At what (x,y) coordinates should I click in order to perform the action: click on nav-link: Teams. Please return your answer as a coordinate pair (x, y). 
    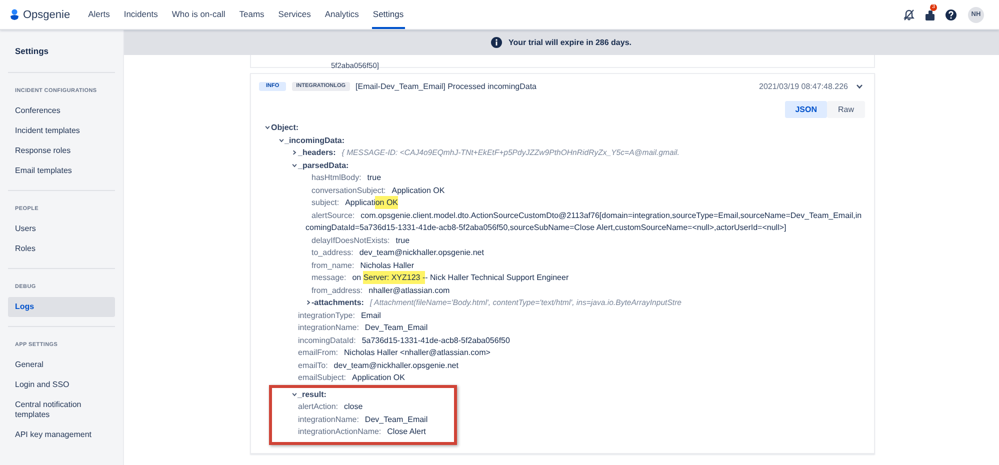
    Looking at the image, I should click on (252, 14).